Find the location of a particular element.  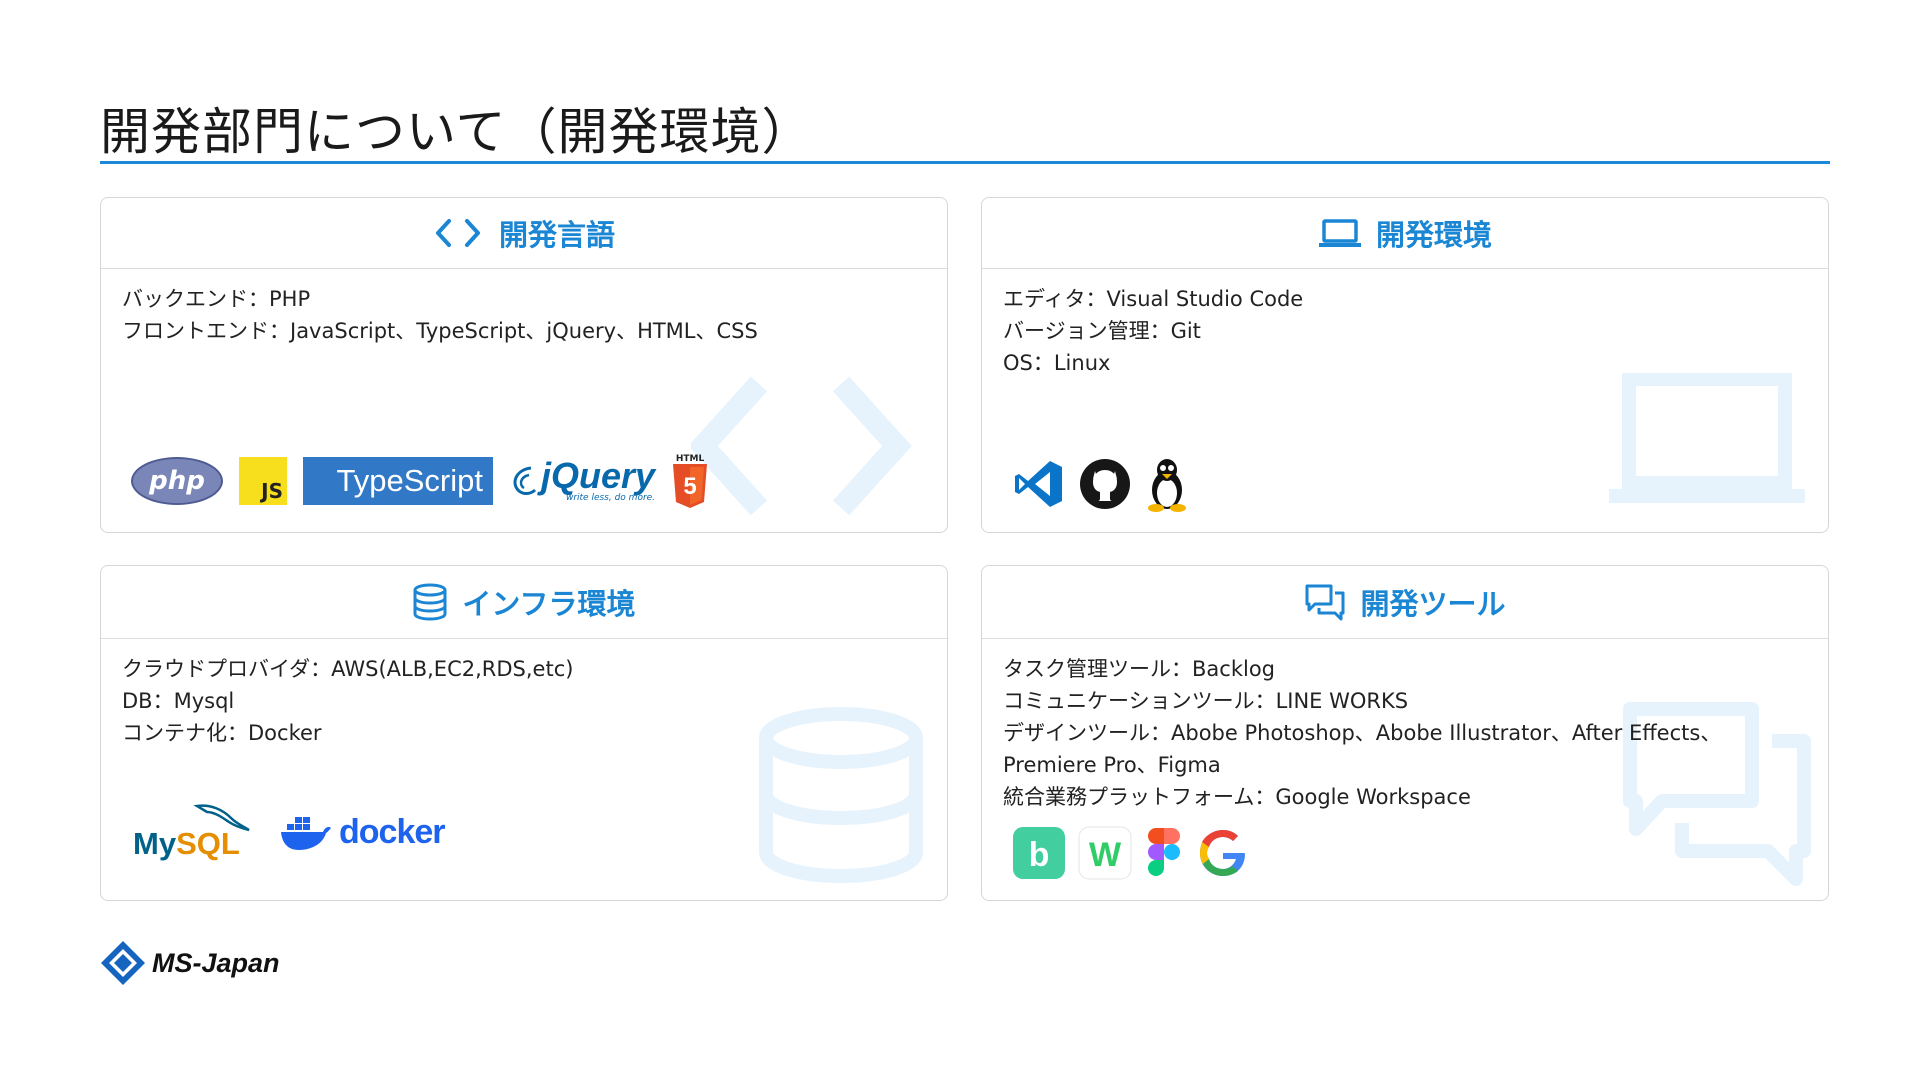

js-logo: JS is located at coordinates (263, 481).